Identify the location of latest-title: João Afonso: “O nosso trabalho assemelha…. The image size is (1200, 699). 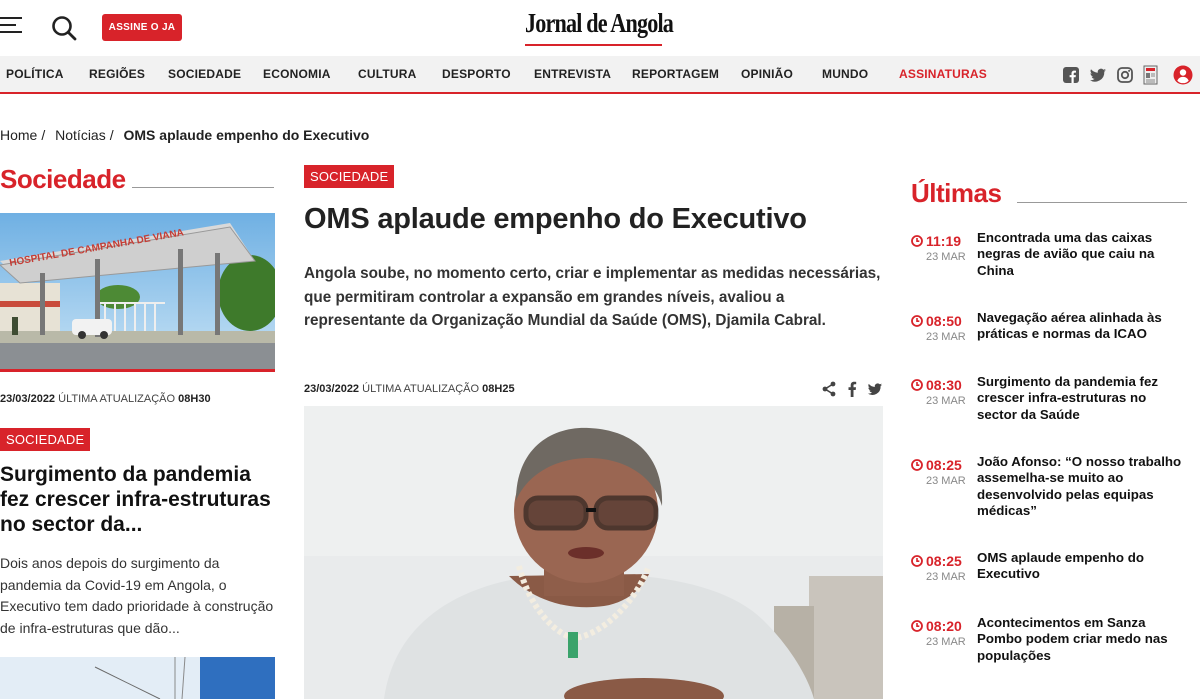
(1082, 486).